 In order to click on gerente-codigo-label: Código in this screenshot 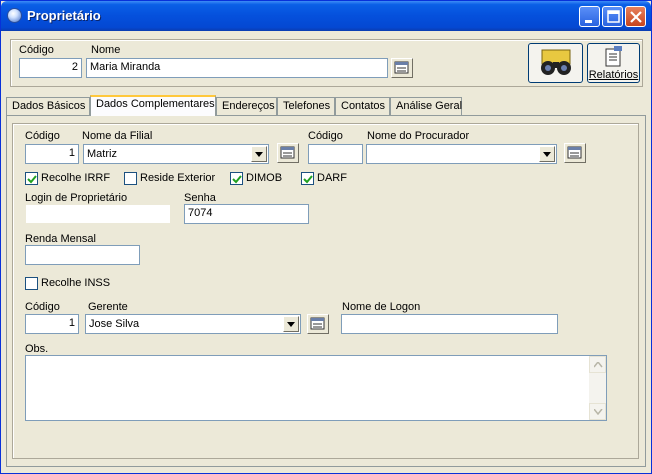, I will do `click(42, 307)`.